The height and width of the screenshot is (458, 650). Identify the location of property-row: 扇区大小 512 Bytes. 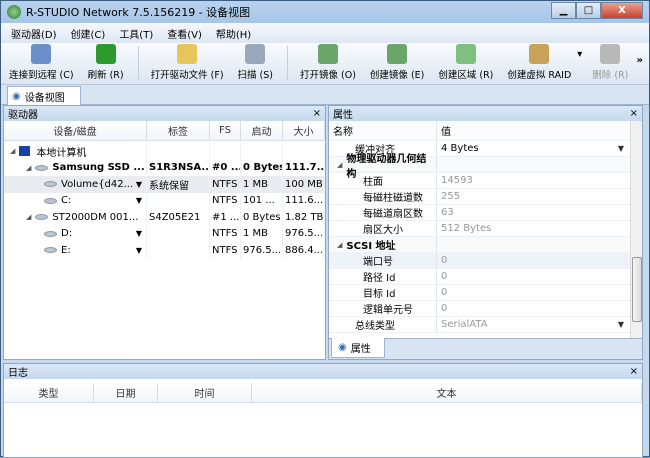
(479, 229).